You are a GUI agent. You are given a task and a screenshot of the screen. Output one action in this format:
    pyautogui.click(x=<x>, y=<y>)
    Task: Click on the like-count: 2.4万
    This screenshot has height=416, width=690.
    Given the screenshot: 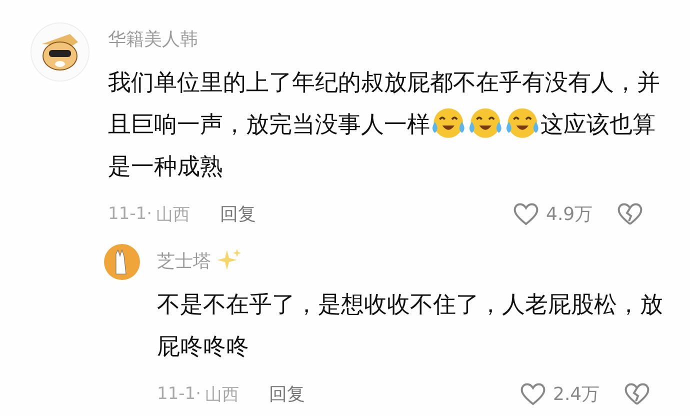 What is the action you would take?
    pyautogui.click(x=577, y=394)
    